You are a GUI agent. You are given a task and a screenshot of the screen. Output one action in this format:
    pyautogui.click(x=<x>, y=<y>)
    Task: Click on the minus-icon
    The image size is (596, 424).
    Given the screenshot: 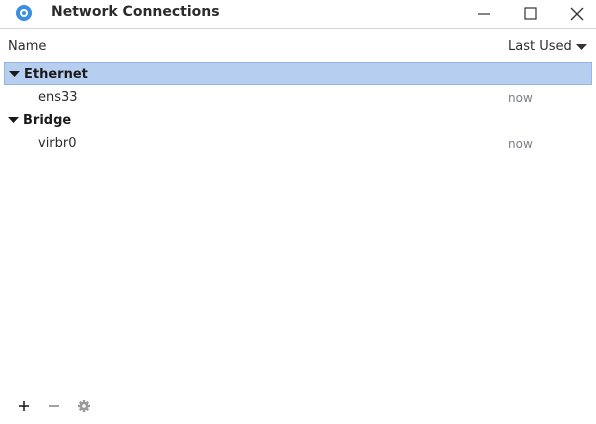 What is the action you would take?
    pyautogui.click(x=54, y=406)
    